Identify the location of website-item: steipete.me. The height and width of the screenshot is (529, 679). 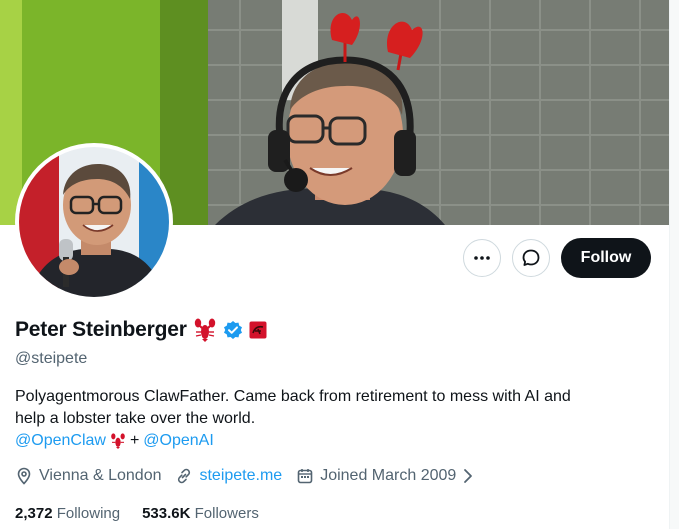
(228, 476).